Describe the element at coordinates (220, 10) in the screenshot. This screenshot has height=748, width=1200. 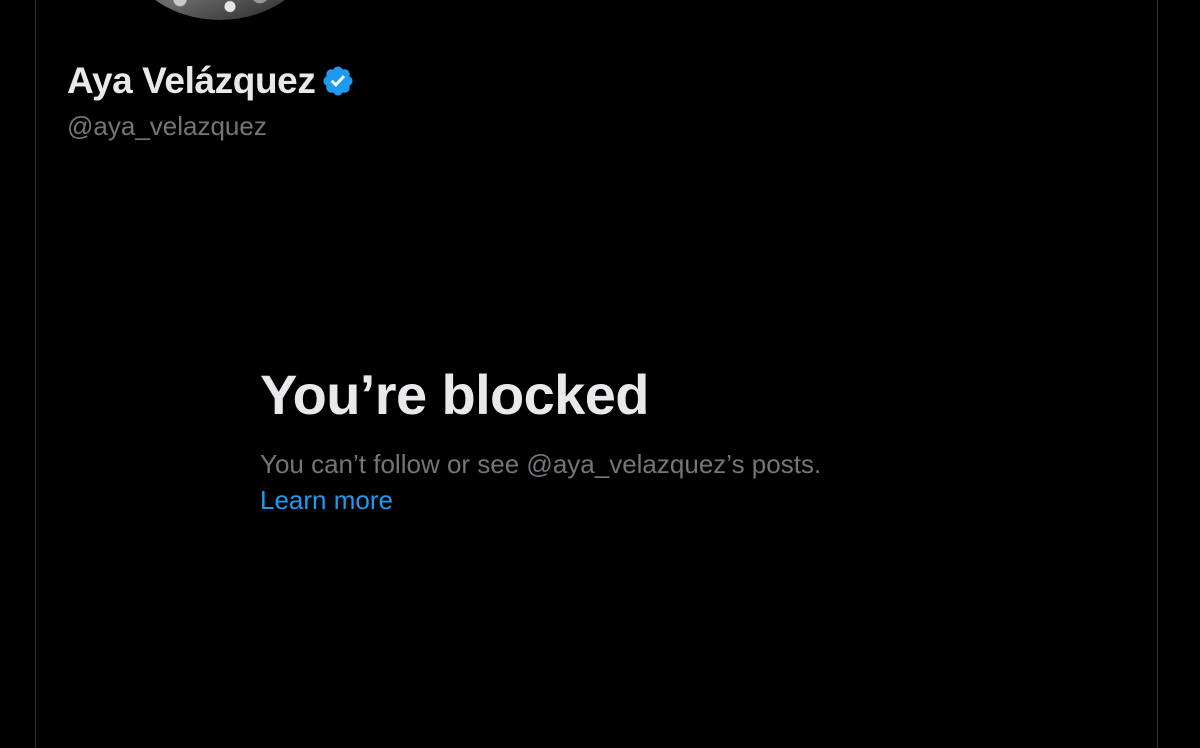
I see `avatar` at that location.